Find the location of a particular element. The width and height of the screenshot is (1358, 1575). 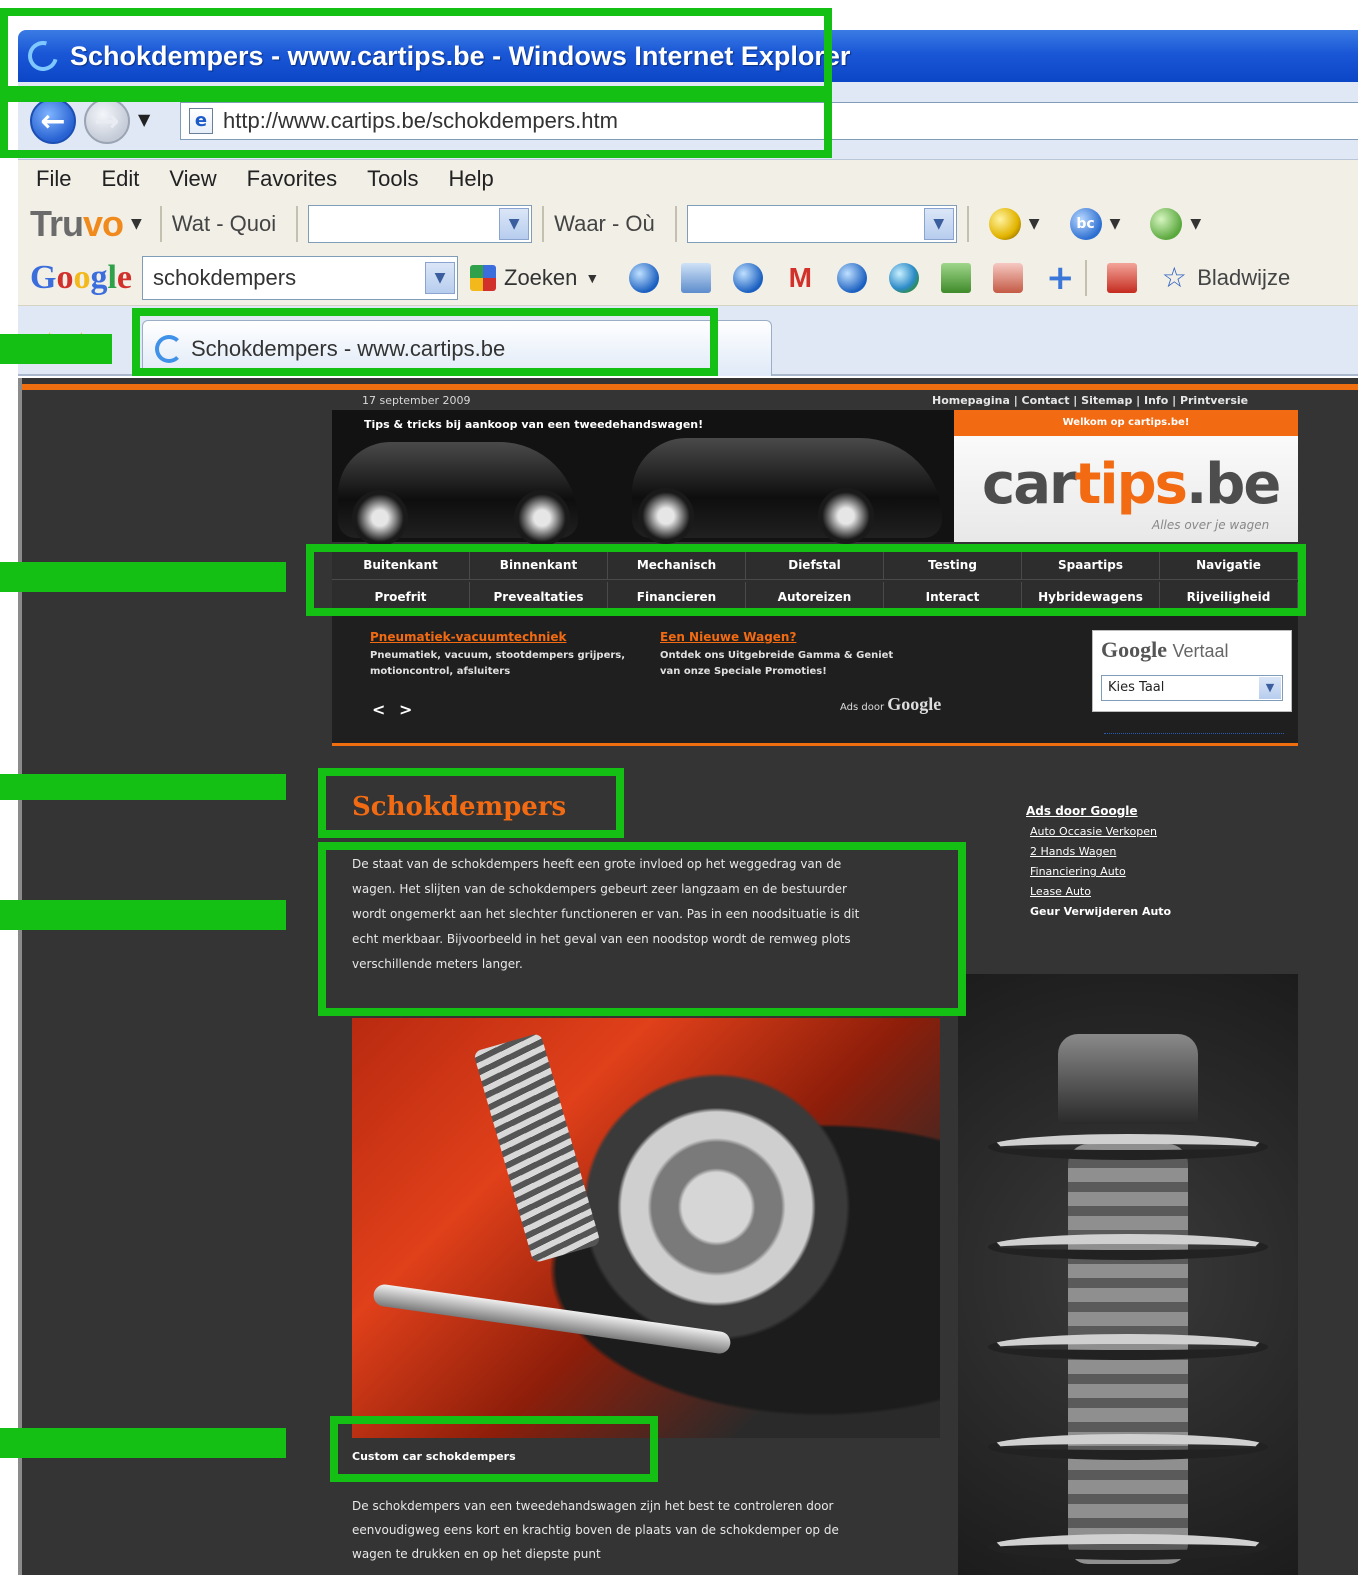

plus-icon: + is located at coordinates (1060, 278).